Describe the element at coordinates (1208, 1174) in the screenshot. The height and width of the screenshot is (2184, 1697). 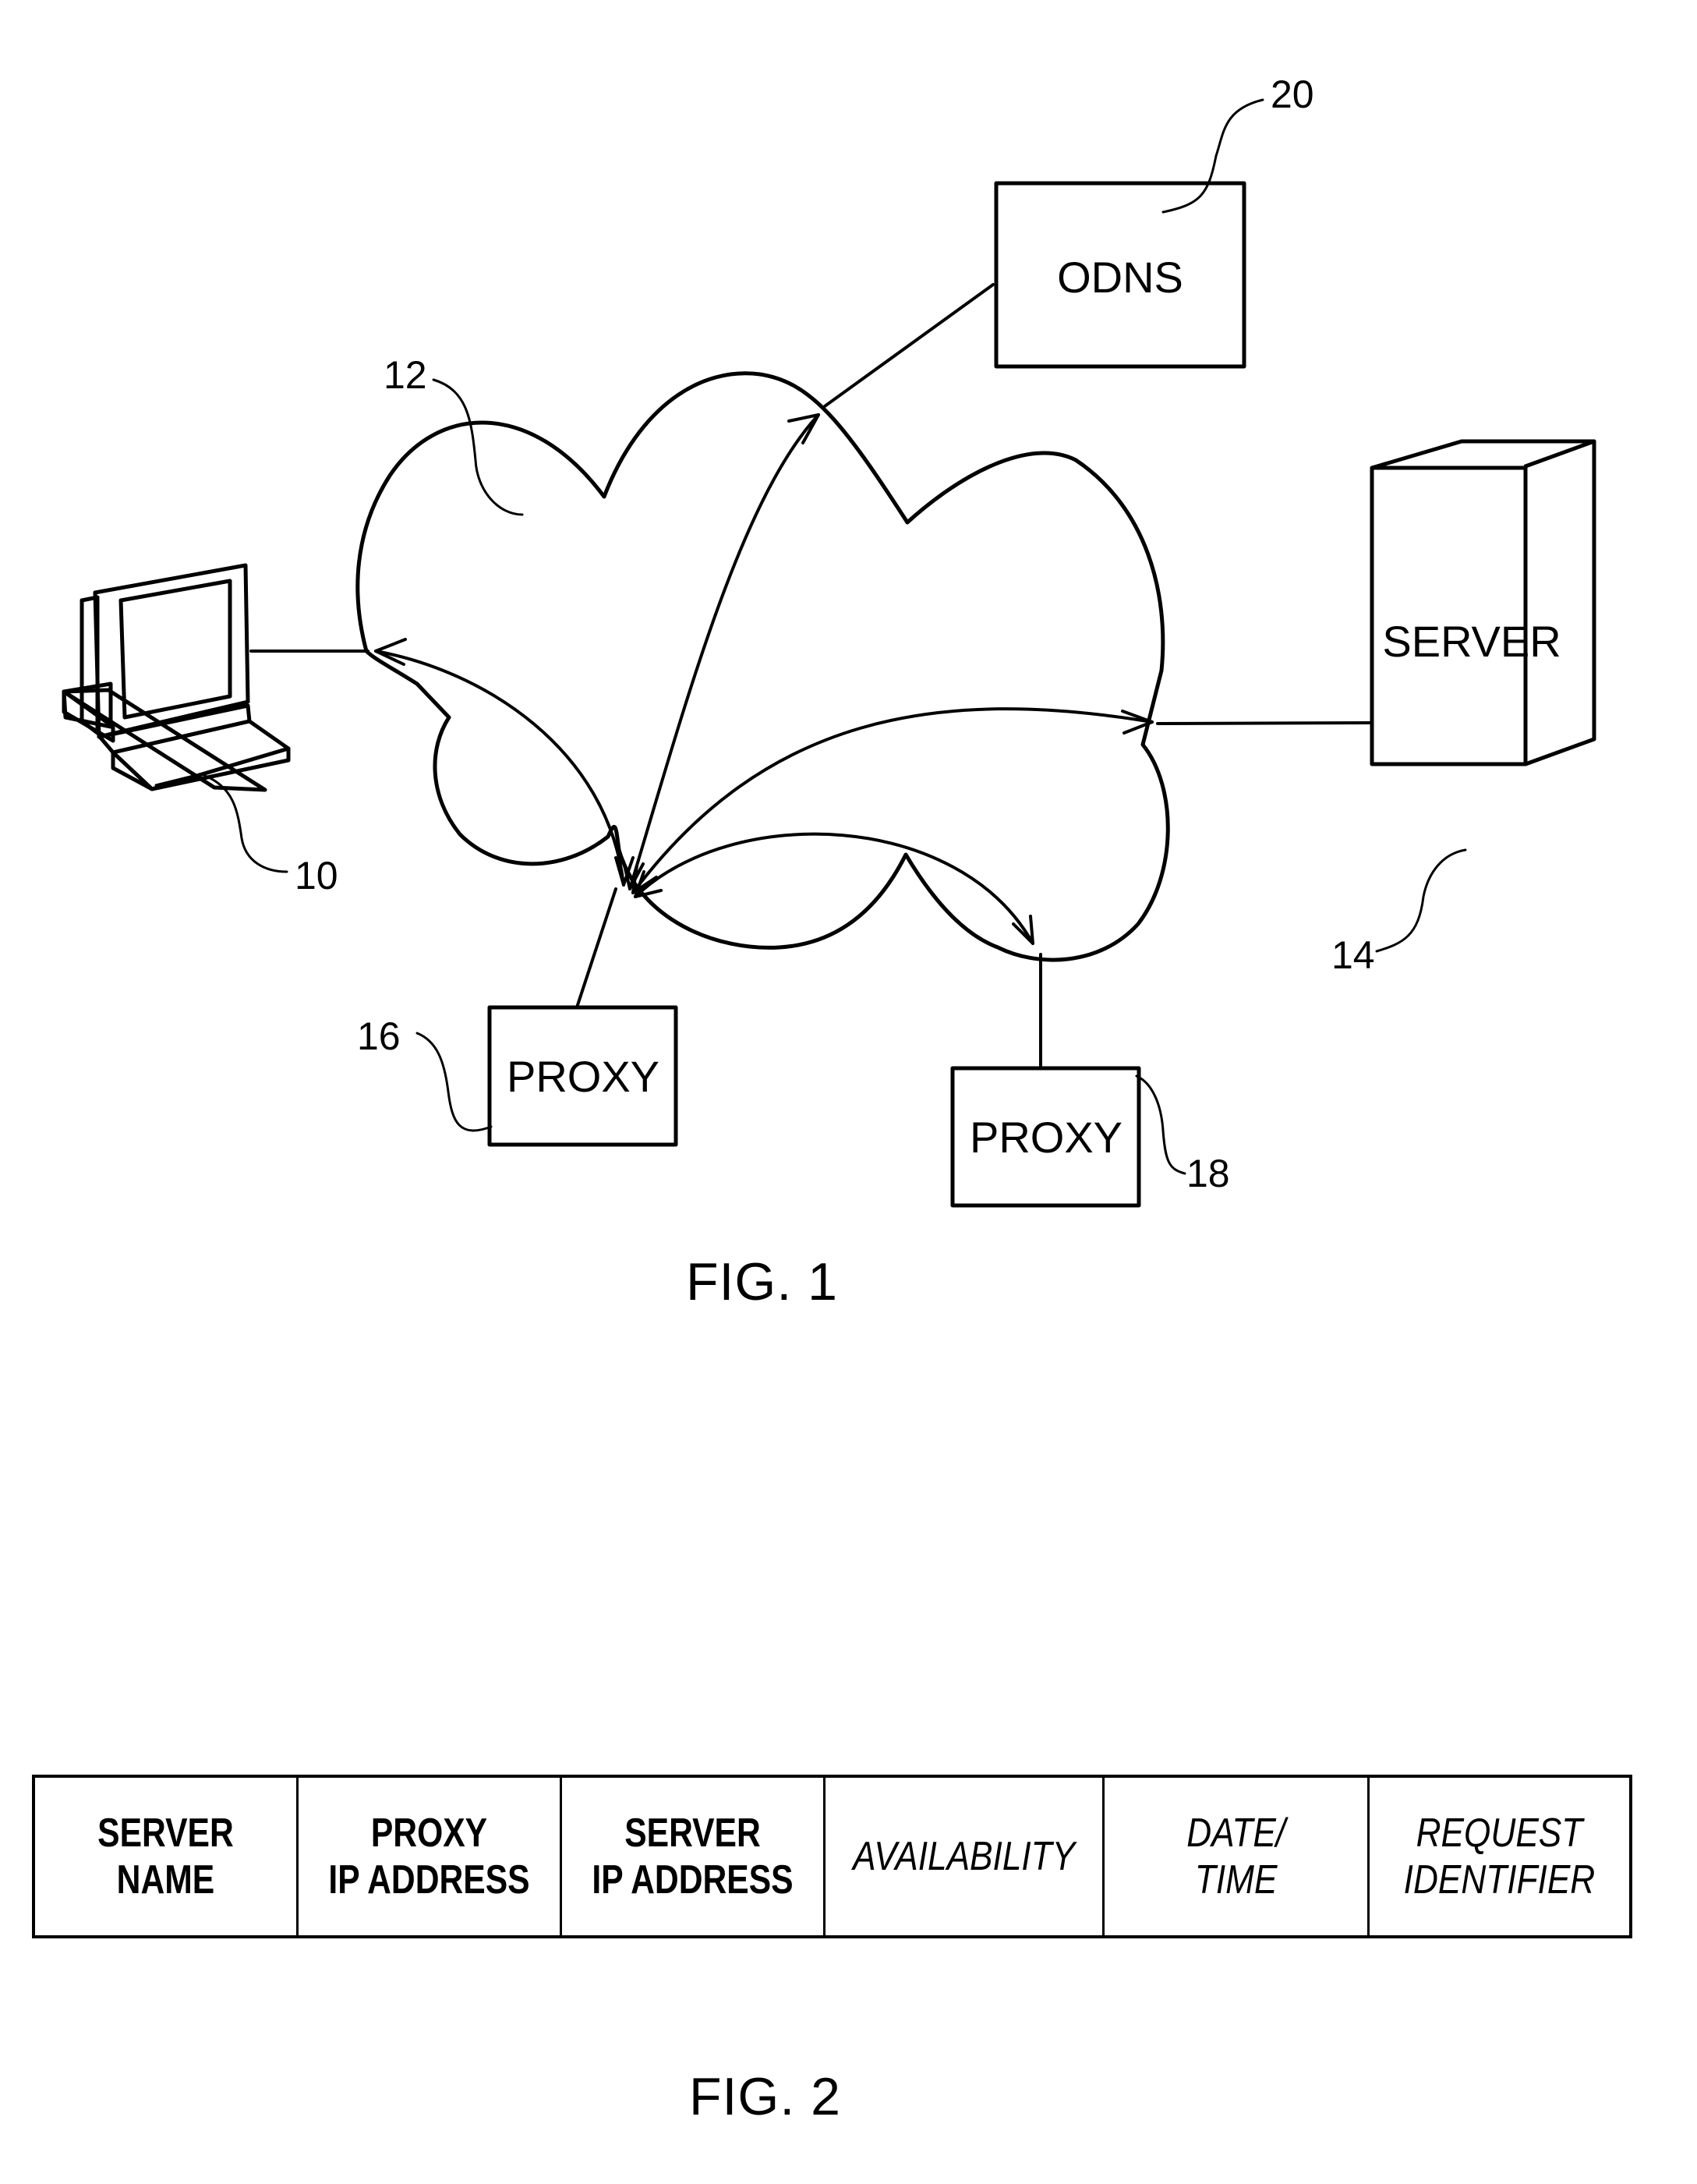
I see `ref-number-18: 18` at that location.